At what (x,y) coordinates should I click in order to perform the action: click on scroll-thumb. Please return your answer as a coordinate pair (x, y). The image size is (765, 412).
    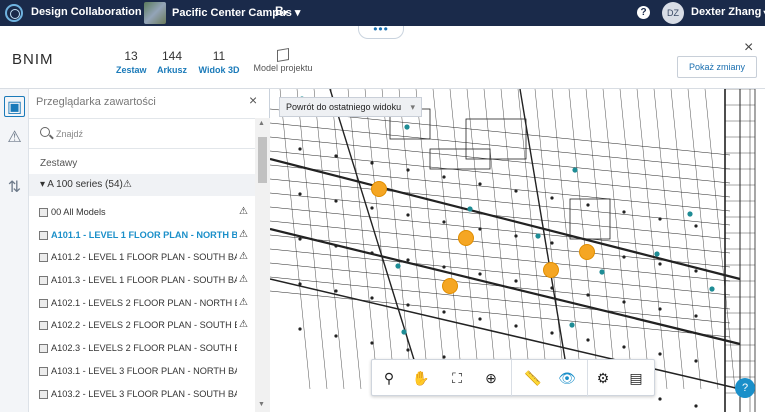
    Looking at the image, I should click on (262, 160).